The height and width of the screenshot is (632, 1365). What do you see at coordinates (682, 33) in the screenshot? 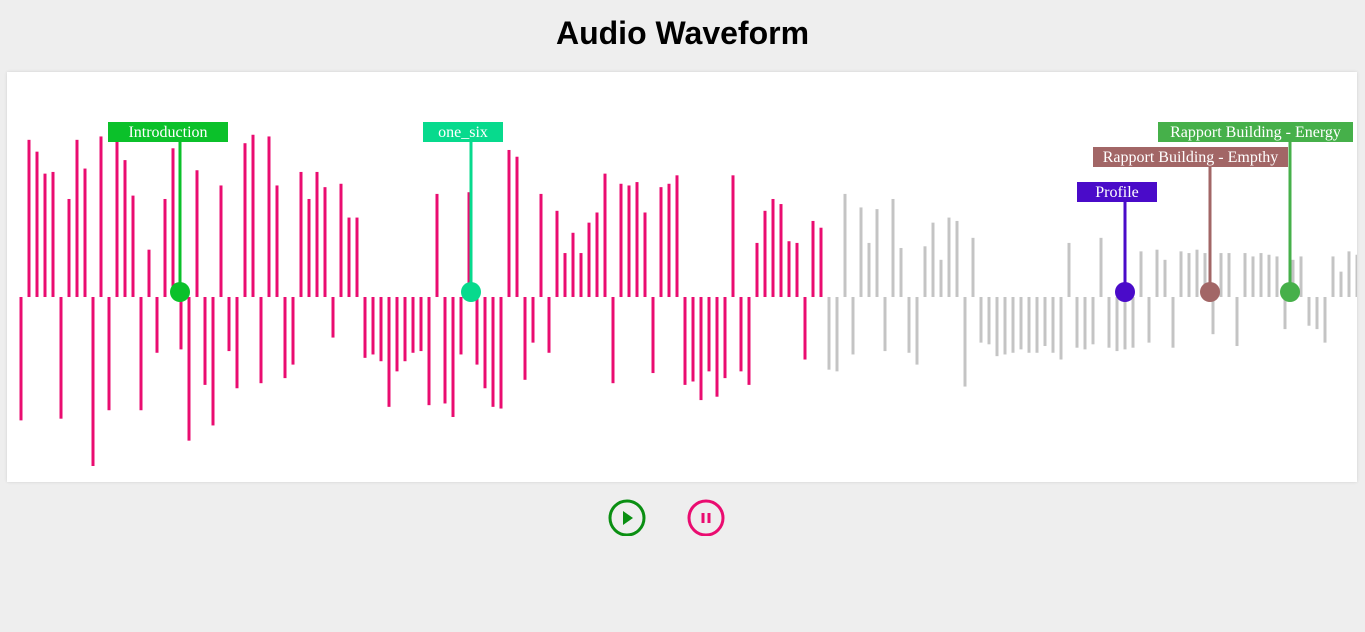
I see `page-title: Audio Waveform` at bounding box center [682, 33].